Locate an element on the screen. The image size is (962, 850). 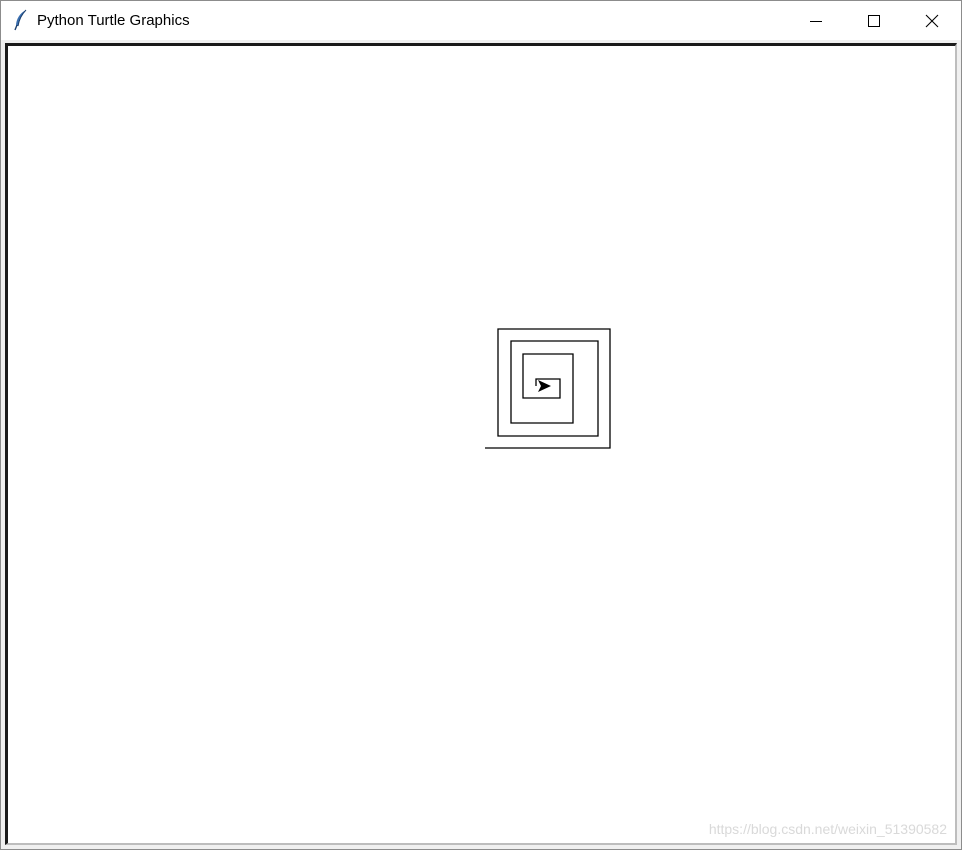
turtle-cursor-icon is located at coordinates (544, 386).